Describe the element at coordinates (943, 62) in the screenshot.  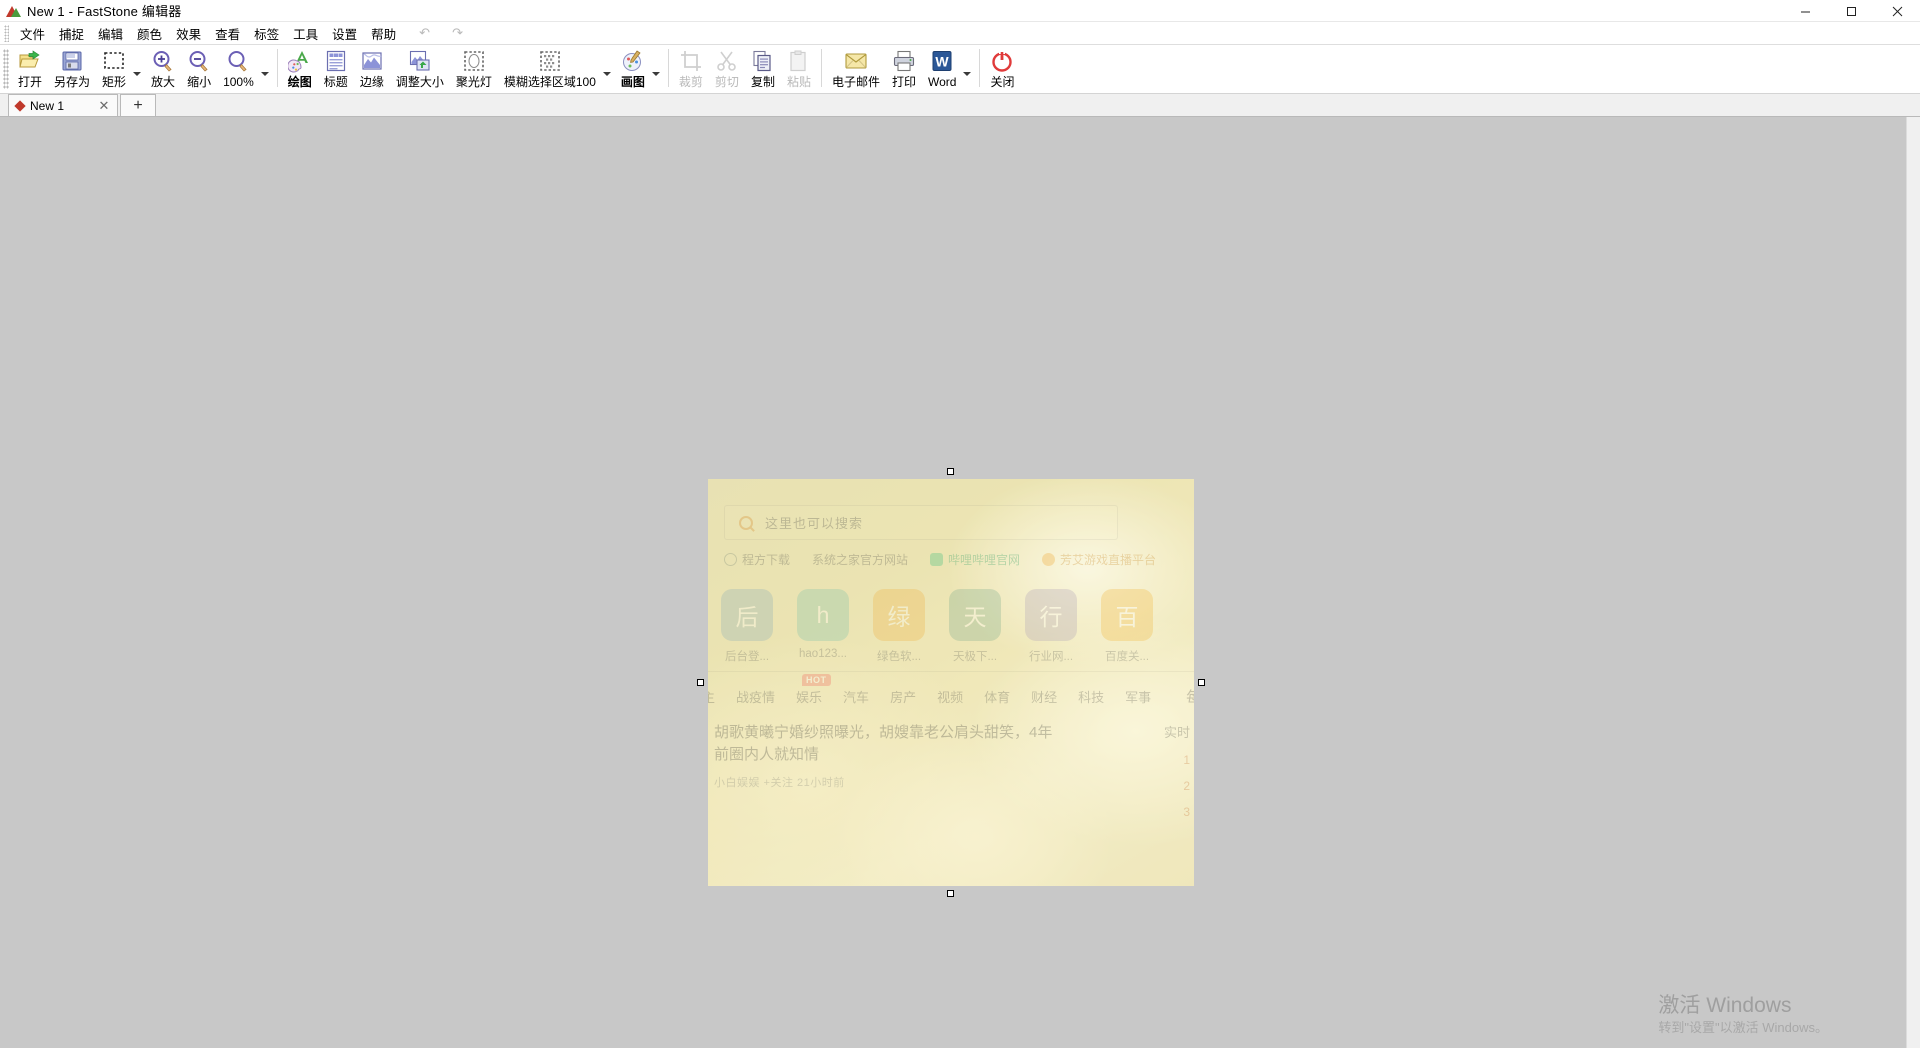
I see `svg-text: W` at that location.